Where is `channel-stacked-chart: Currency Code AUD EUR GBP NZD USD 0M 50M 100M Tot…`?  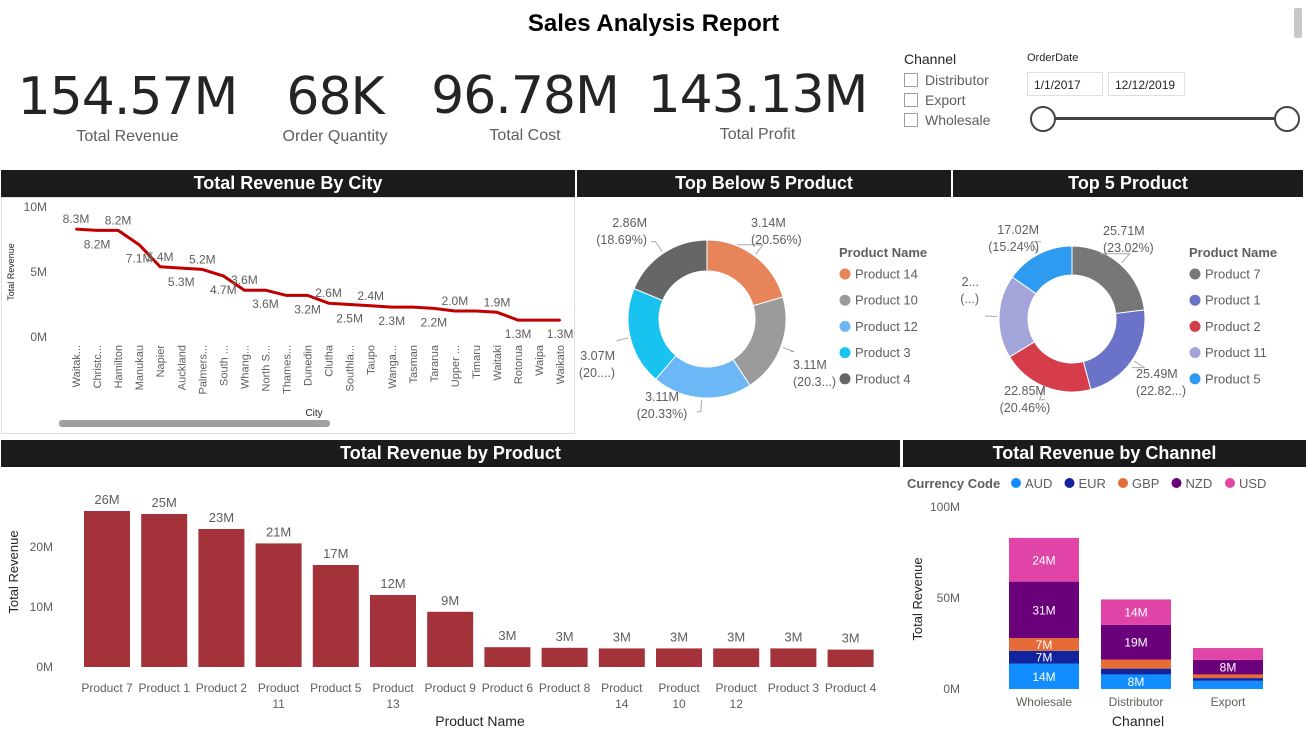 channel-stacked-chart: Currency Code AUD EUR GBP NZD USD 0M 50M 100M Tot… is located at coordinates (1086, 602).